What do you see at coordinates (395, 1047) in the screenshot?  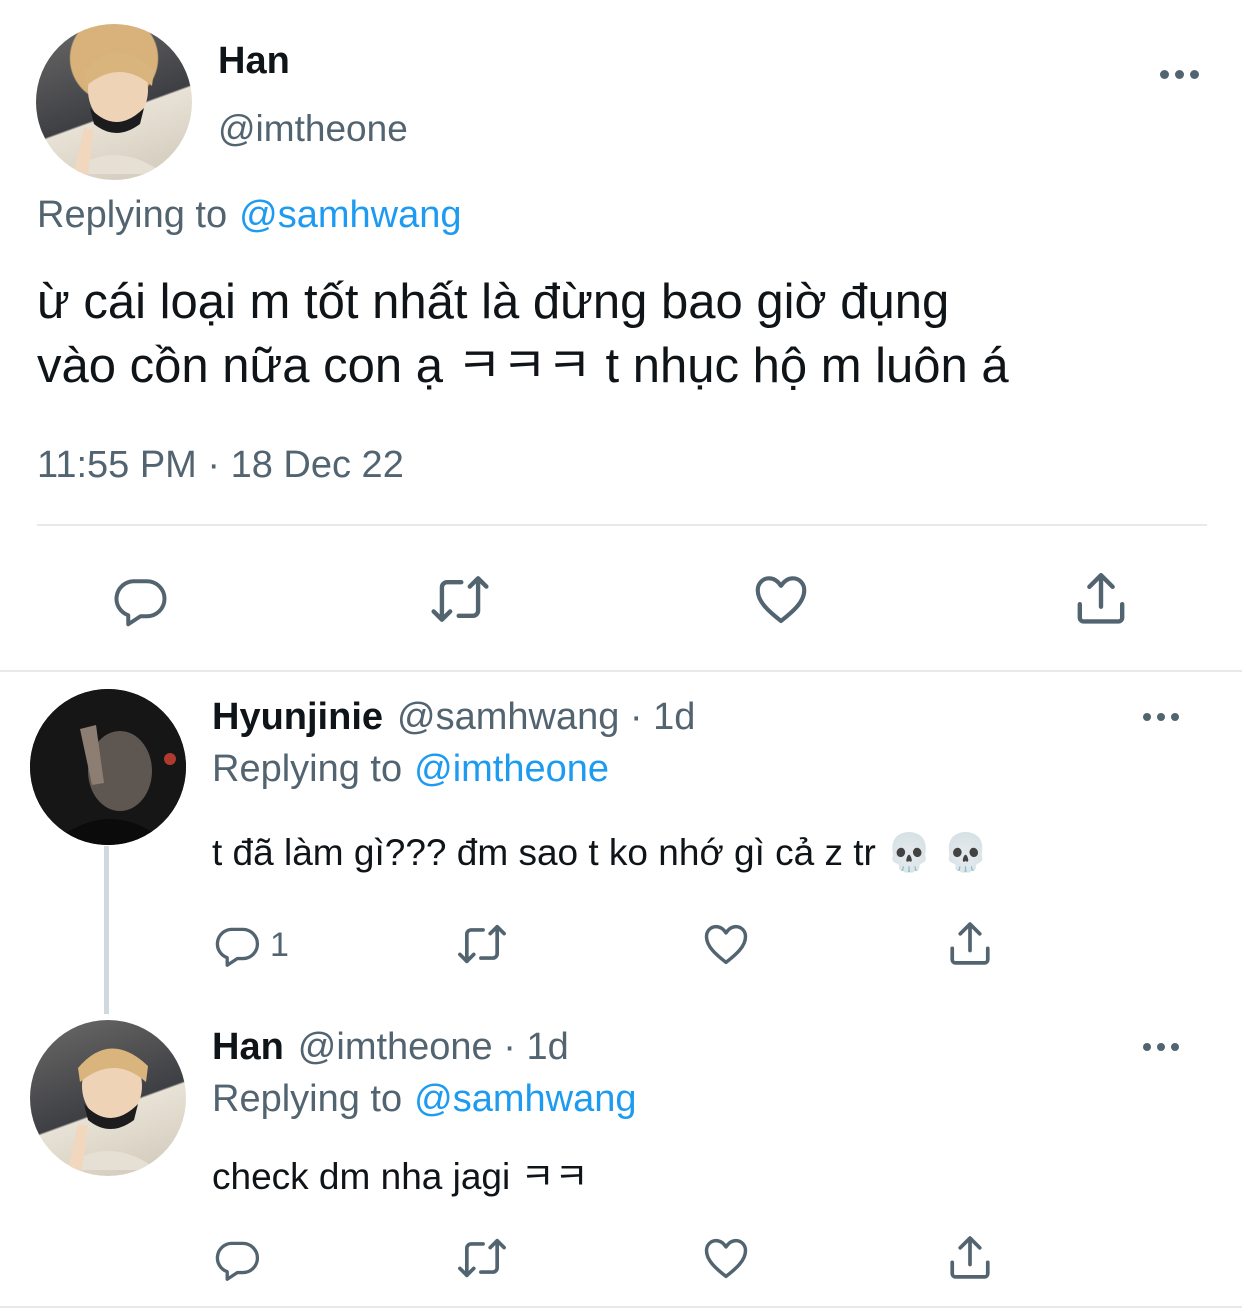 I see `reply-author-handle: @imtheone` at bounding box center [395, 1047].